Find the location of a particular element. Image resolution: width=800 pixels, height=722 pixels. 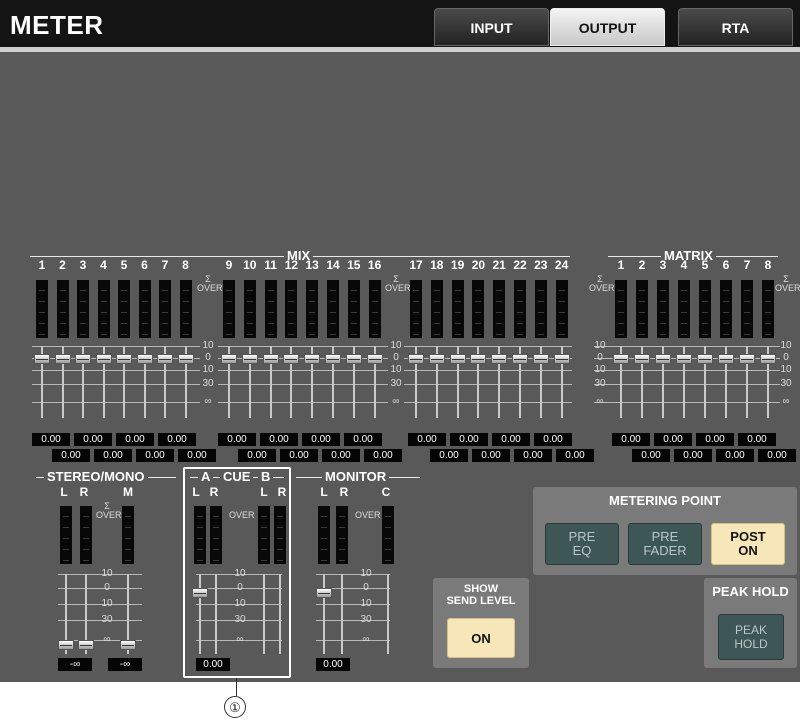

matrix-ch-6-number: 6 is located at coordinates (726, 265).